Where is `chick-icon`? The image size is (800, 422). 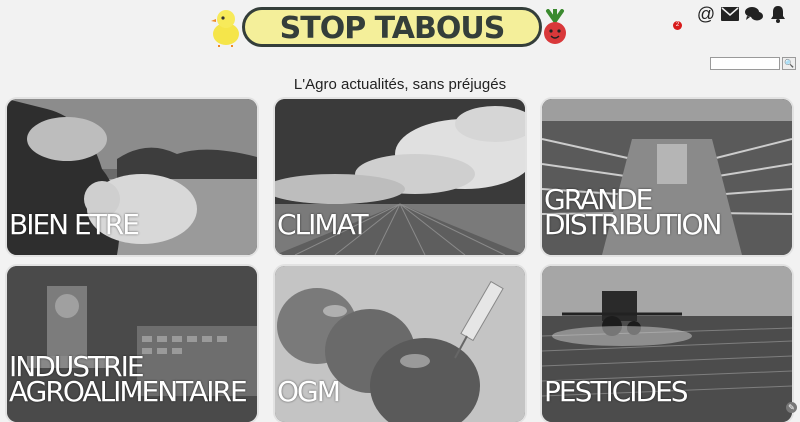
chick-icon is located at coordinates (225, 28).